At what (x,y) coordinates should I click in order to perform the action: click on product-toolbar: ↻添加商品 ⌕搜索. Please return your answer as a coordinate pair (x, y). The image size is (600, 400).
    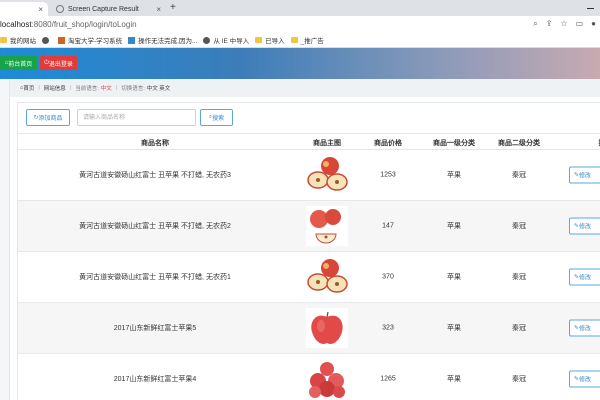
    Looking at the image, I should click on (309, 118).